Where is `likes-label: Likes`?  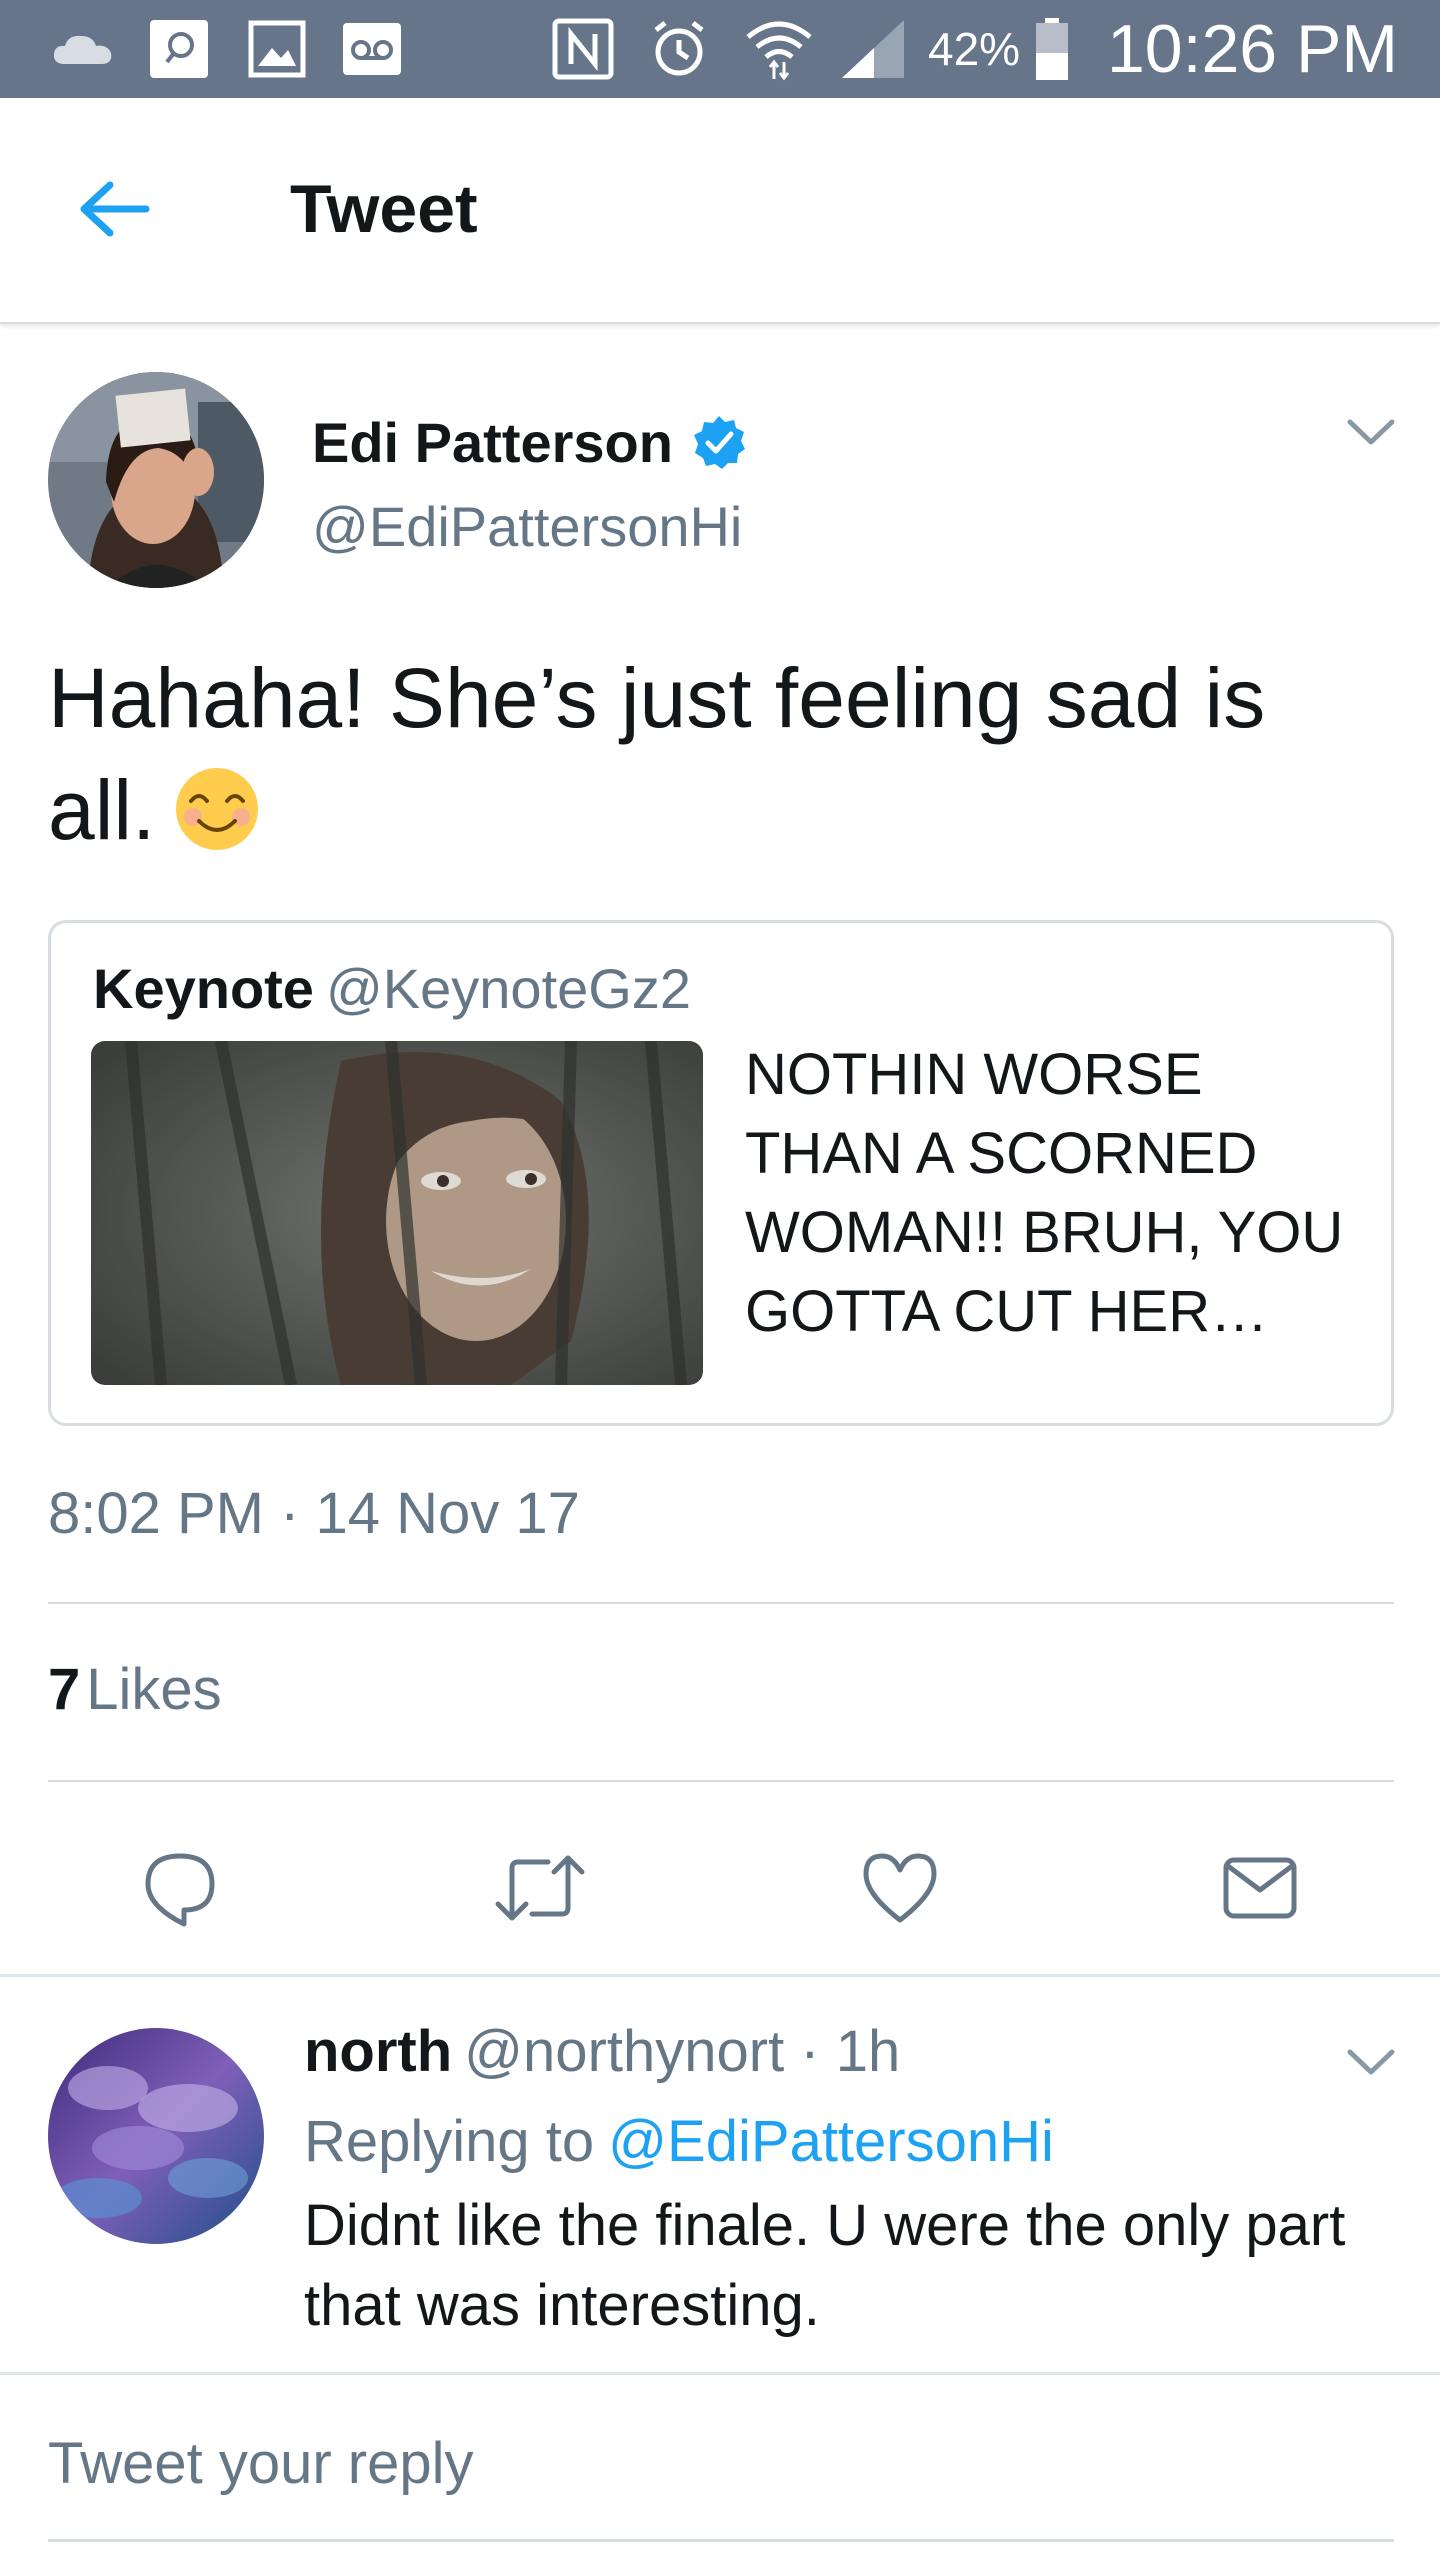
likes-label: Likes is located at coordinates (154, 1689).